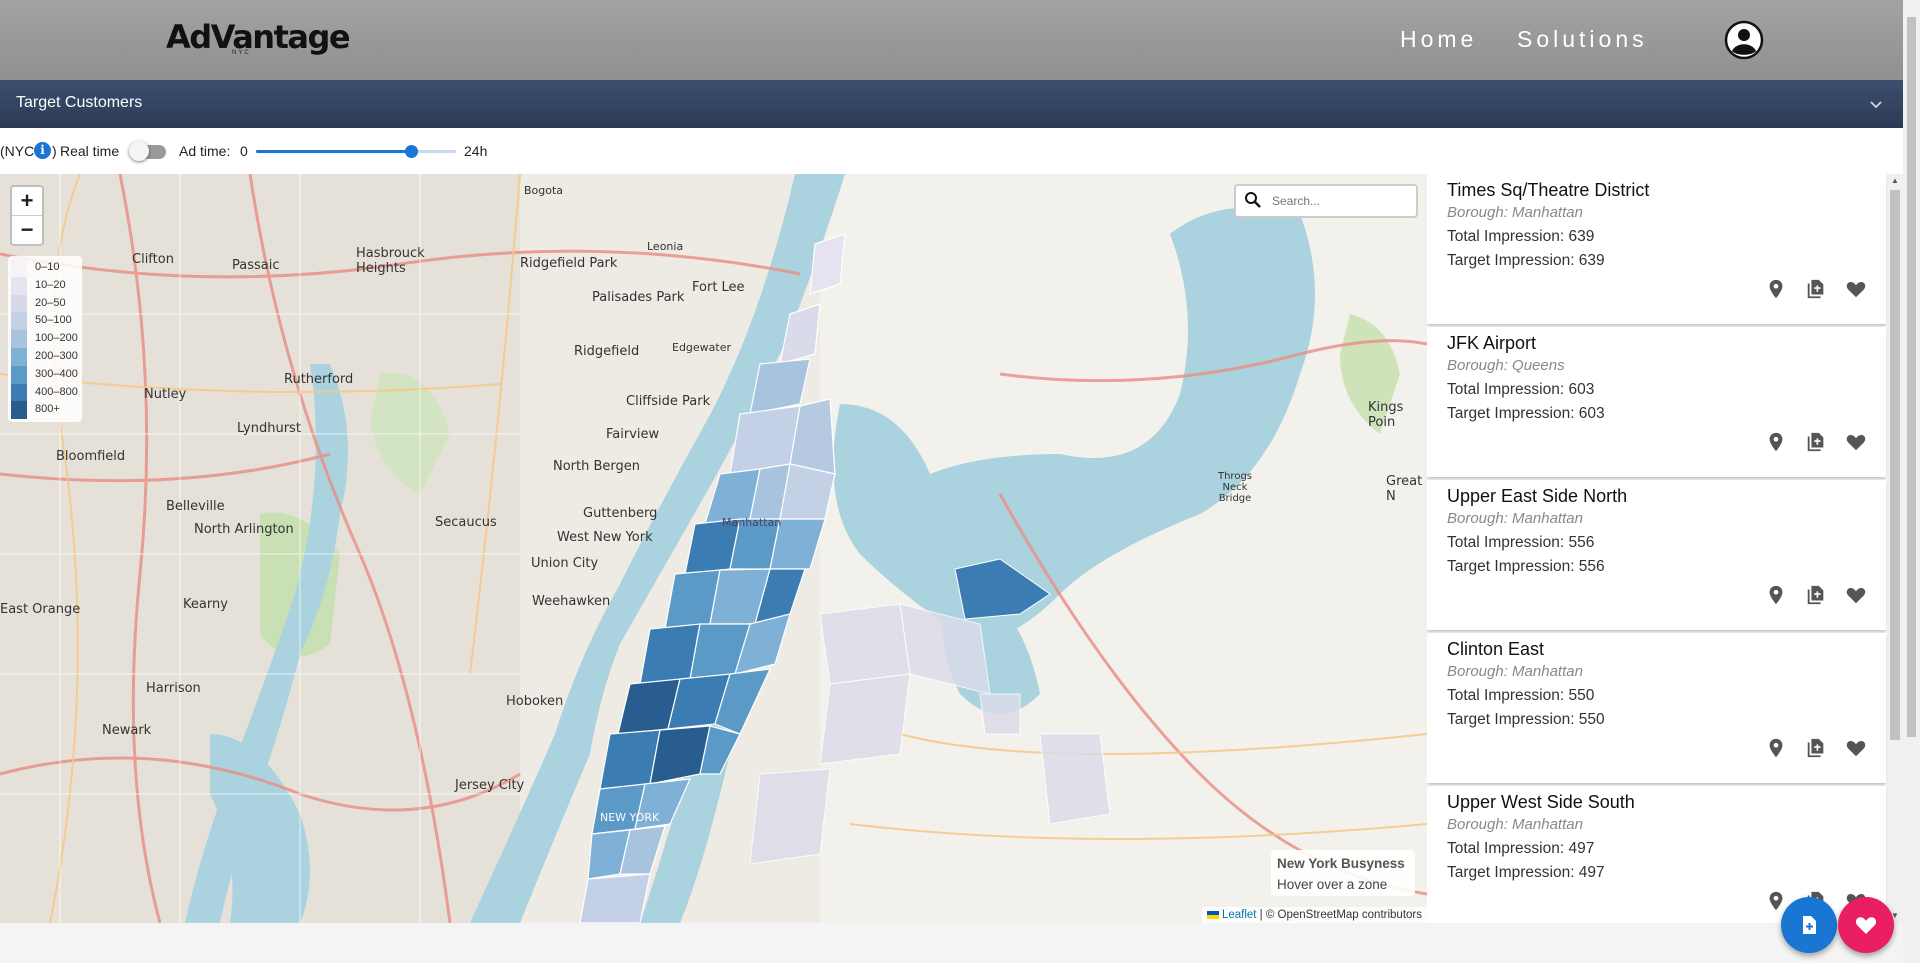  I want to click on hover-info-box: New York Busyness Hover over a zone, so click(1343, 873).